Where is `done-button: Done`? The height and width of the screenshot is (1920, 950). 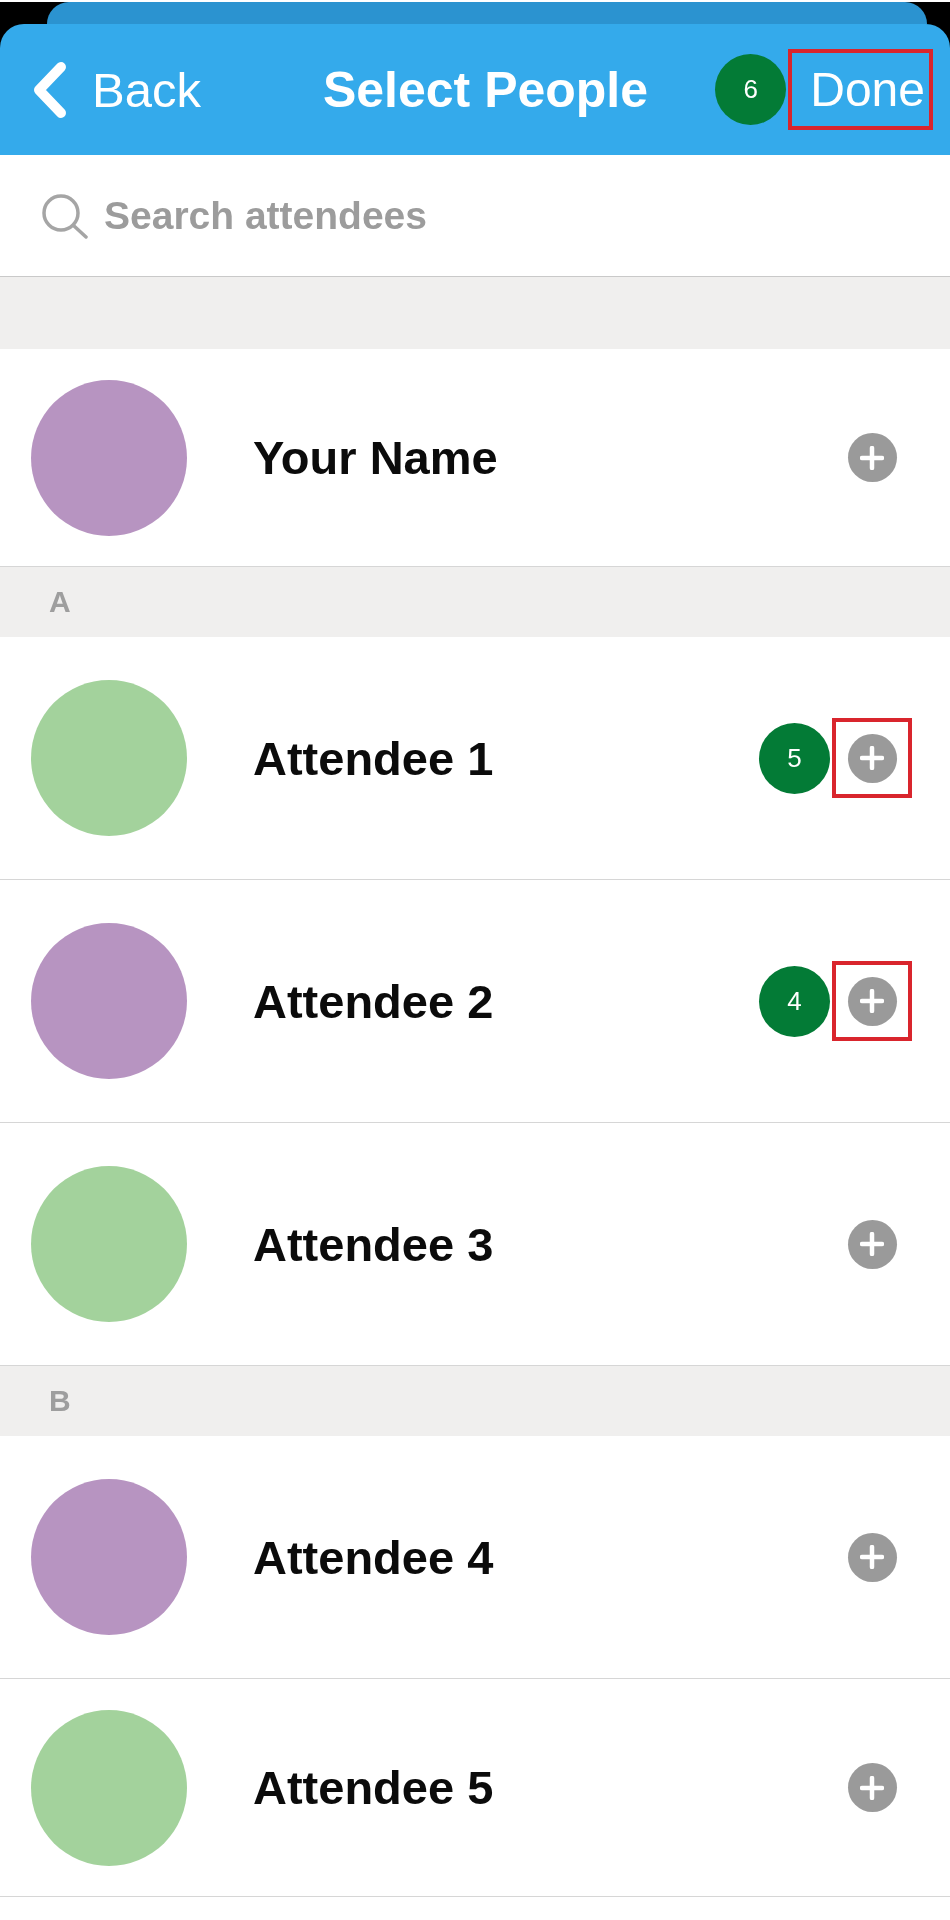
done-button: Done is located at coordinates (867, 89).